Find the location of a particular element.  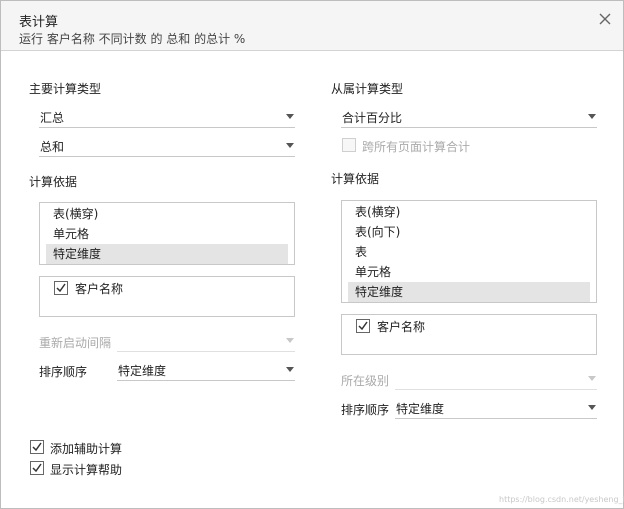

secondary-compute-using-list: 表(横穿) 表(向下) 表 单元格 特定维度 is located at coordinates (469, 251).